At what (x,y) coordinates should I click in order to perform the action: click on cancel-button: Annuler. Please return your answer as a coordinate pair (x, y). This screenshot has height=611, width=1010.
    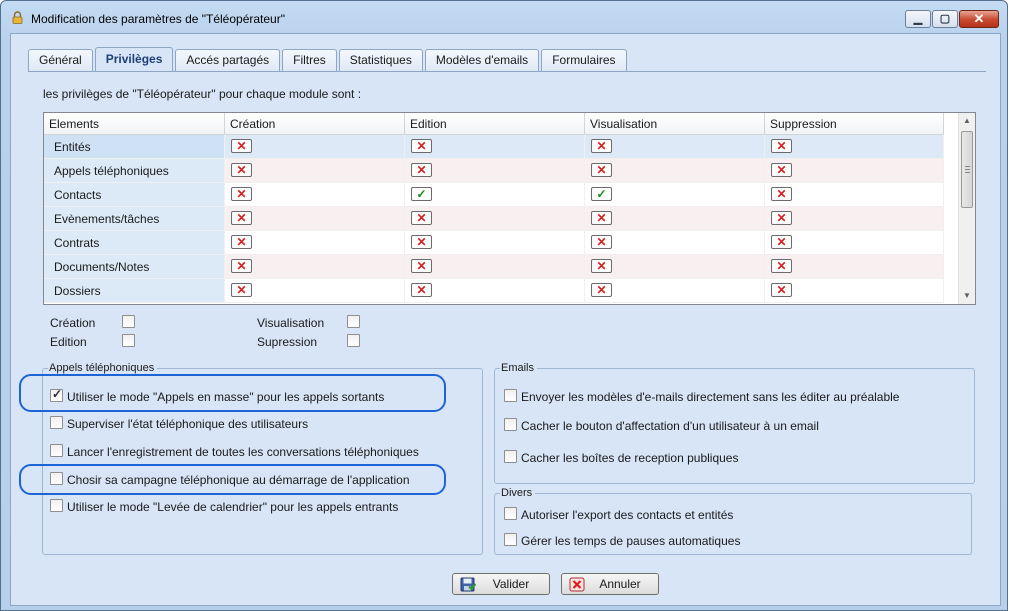
    Looking at the image, I should click on (610, 584).